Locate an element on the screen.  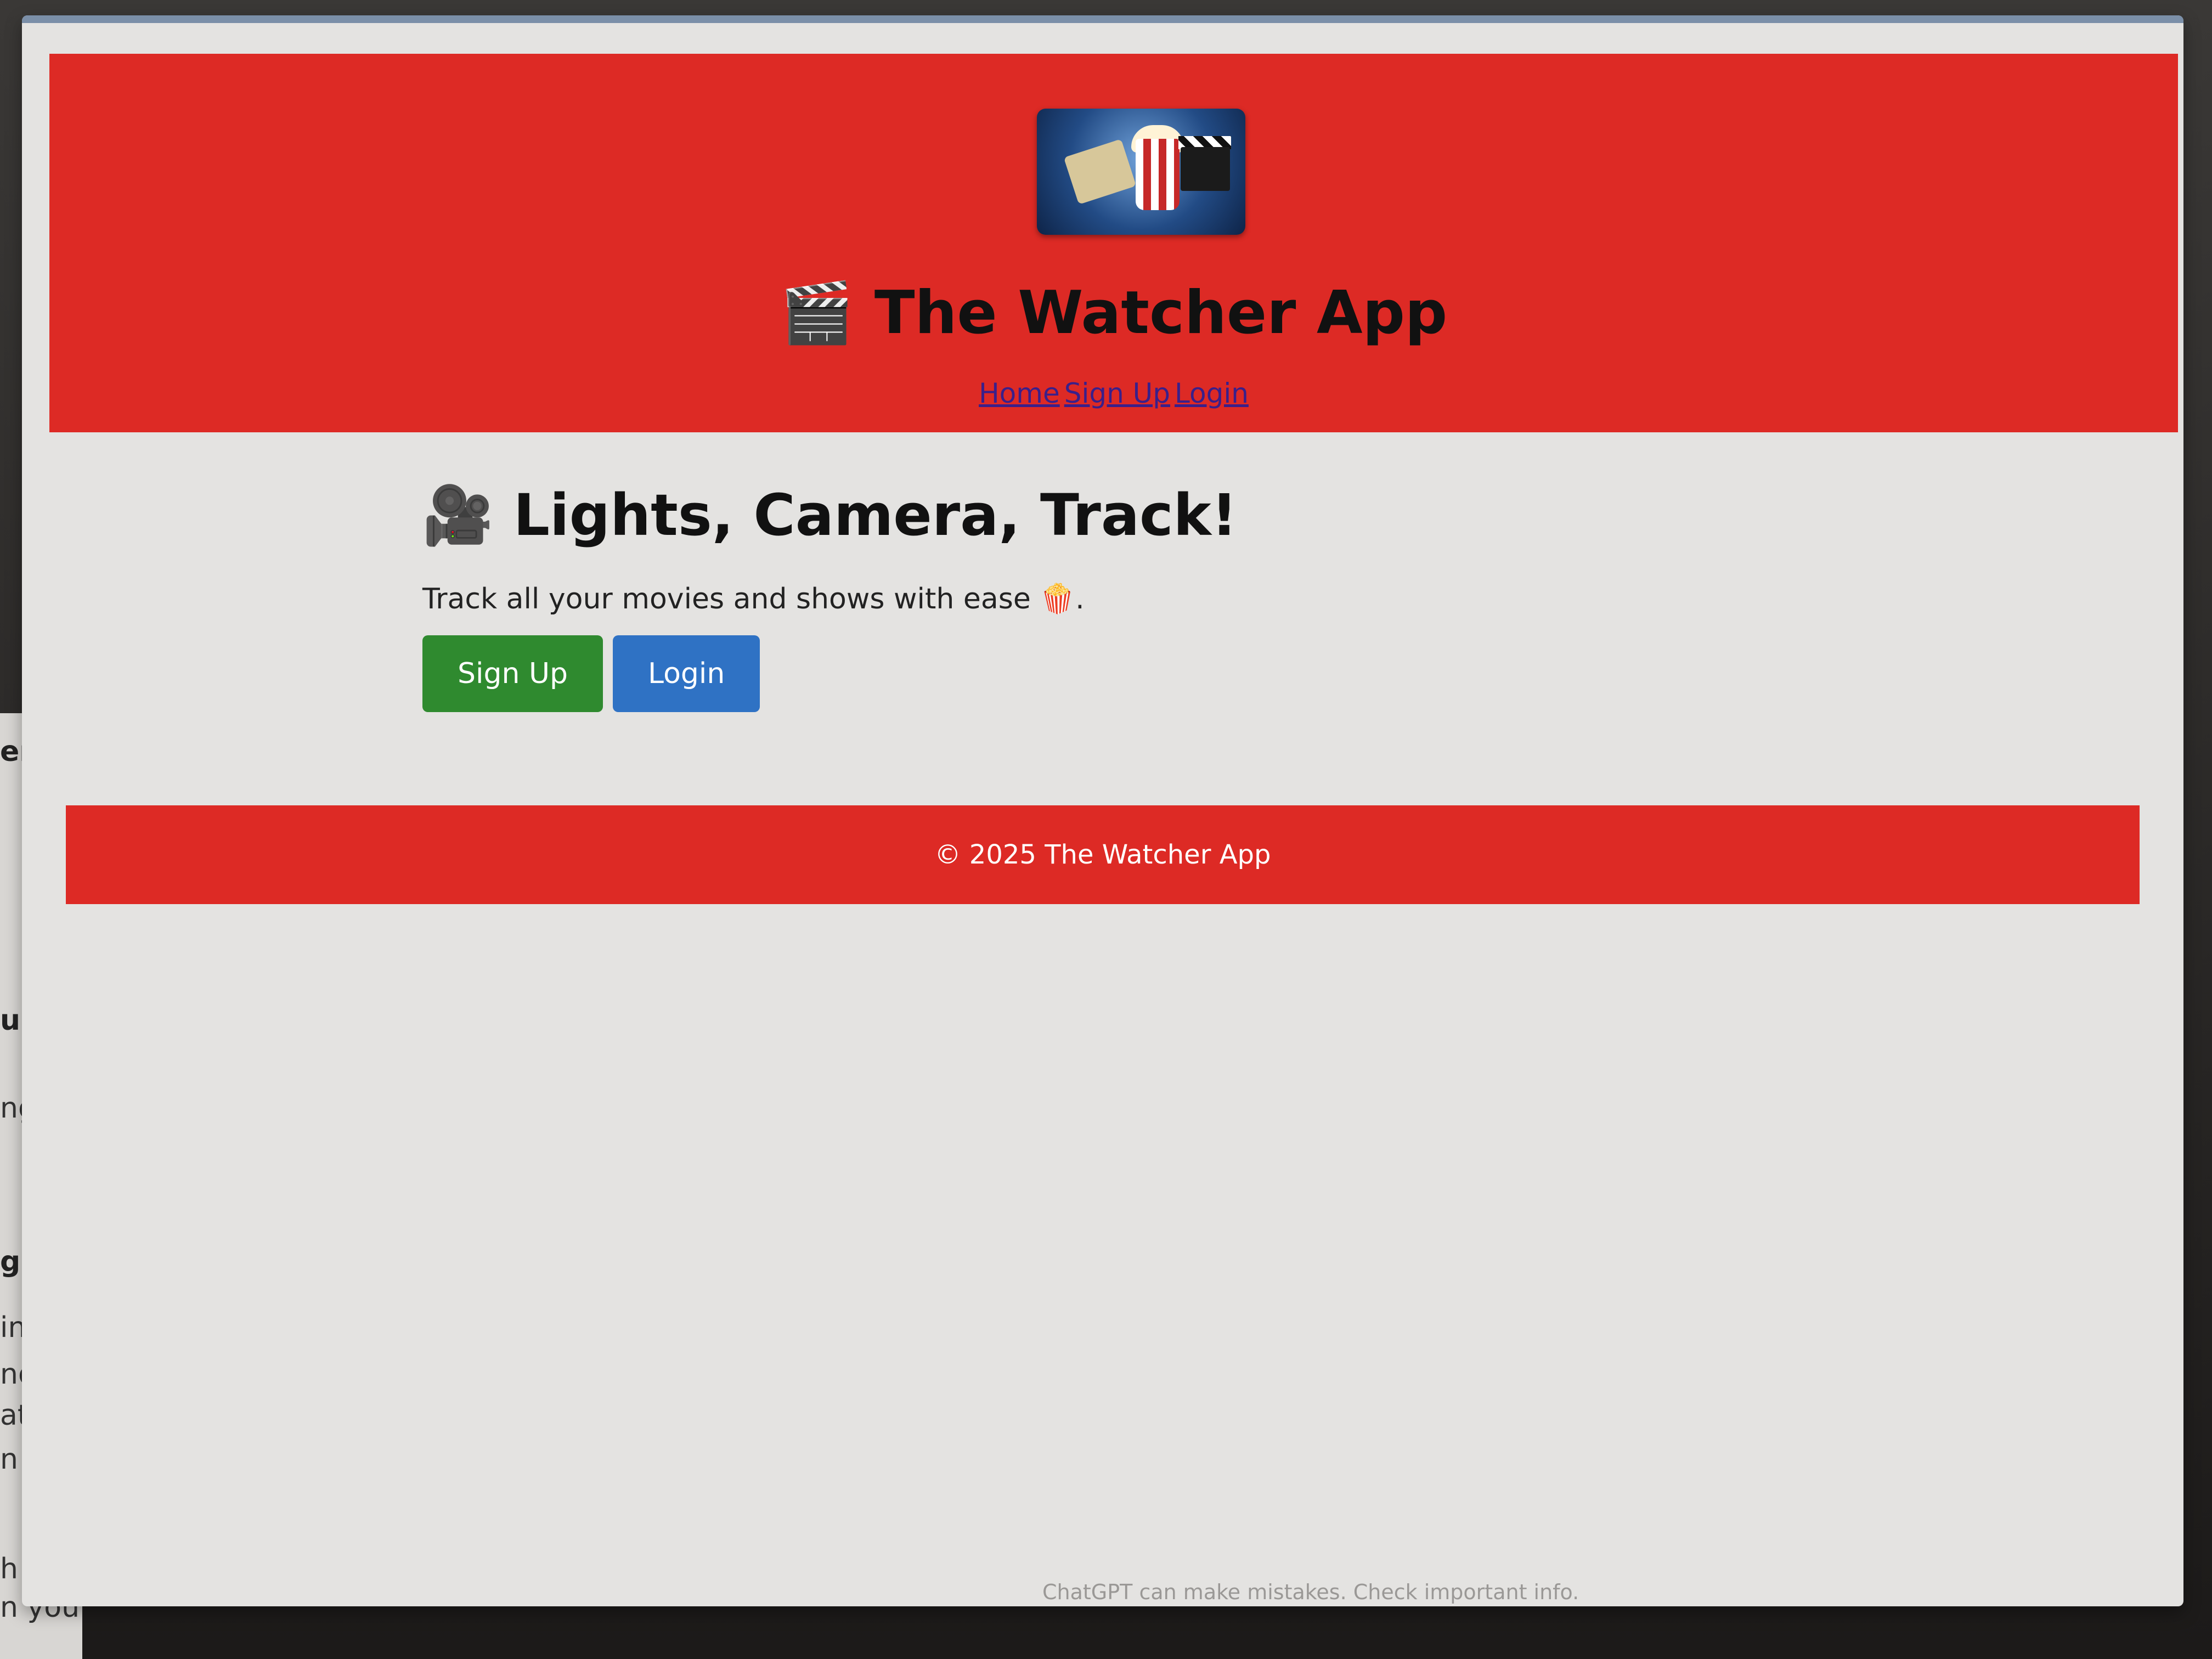
nav-link-home: Home is located at coordinates (1019, 393).